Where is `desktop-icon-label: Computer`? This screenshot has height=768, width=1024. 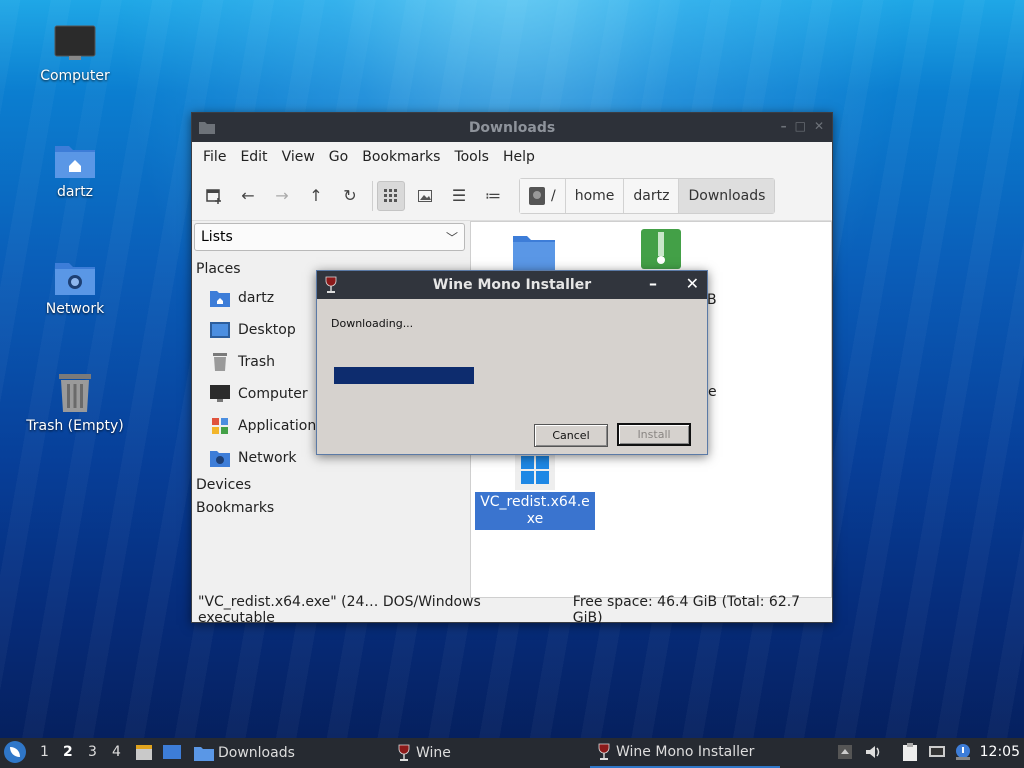
desktop-icon-label: Computer is located at coordinates (75, 76).